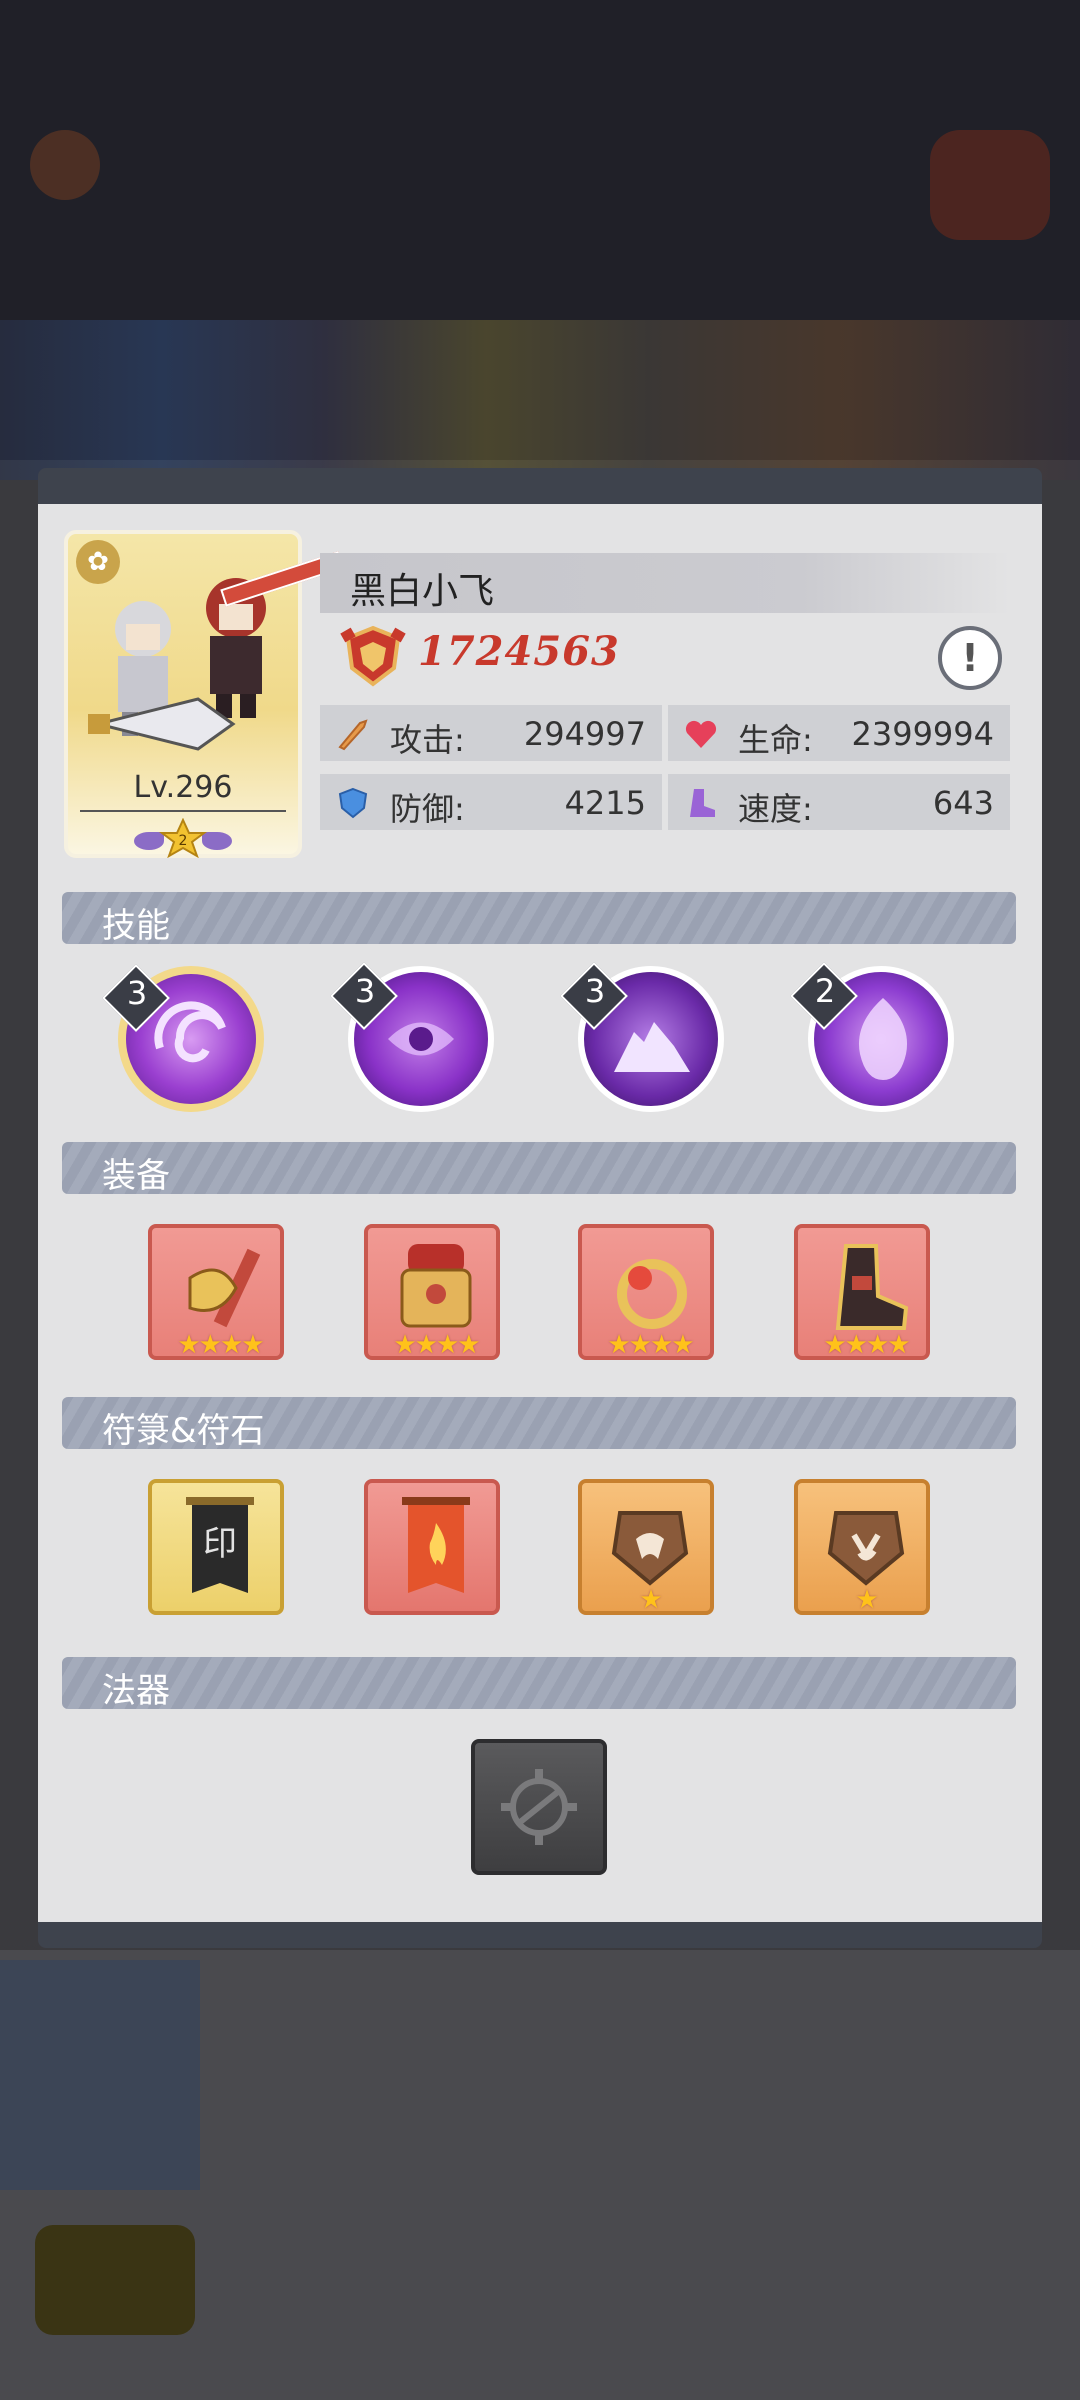 This screenshot has width=1080, height=2400. Describe the element at coordinates (540, 1935) in the screenshot. I see `dialog-bottom-border` at that location.